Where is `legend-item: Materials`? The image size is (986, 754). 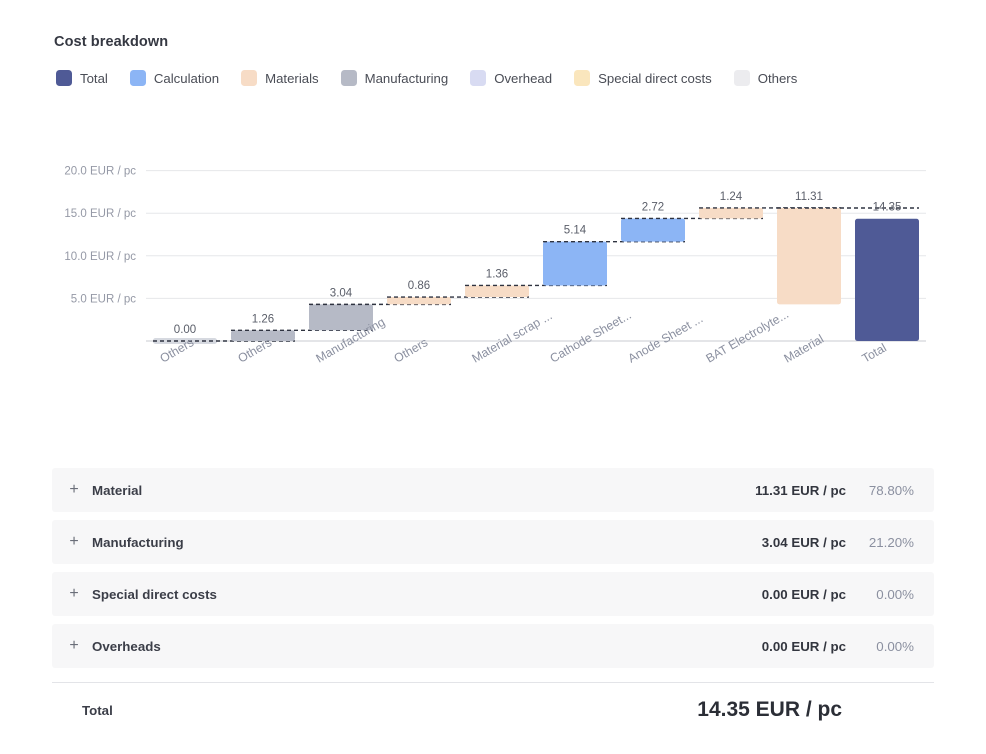 legend-item: Materials is located at coordinates (280, 78).